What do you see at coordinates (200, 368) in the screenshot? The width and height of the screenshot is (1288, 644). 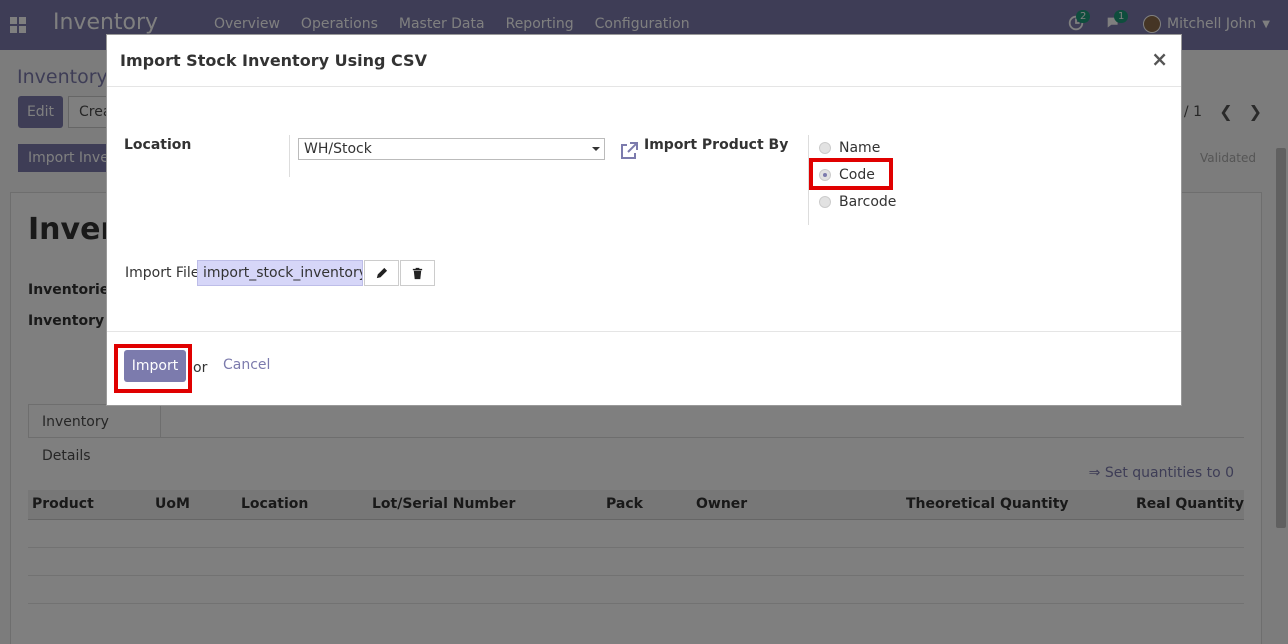 I see `or-text: or` at bounding box center [200, 368].